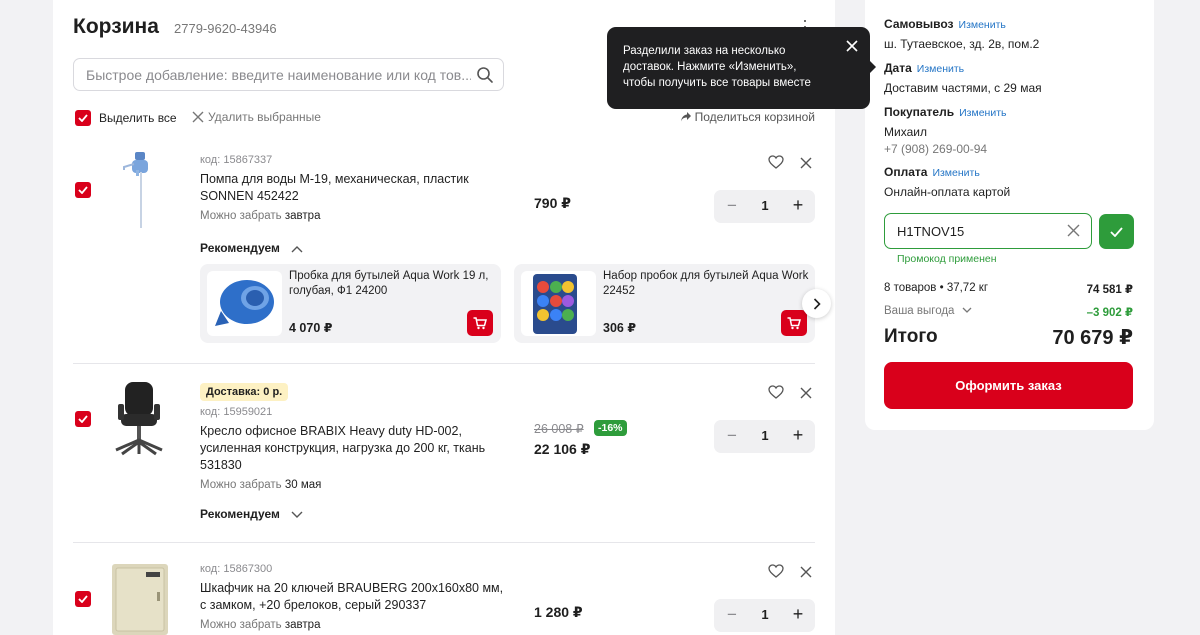  What do you see at coordinates (1109, 290) in the screenshot?
I see `items-sum: 74 581 ₽` at bounding box center [1109, 290].